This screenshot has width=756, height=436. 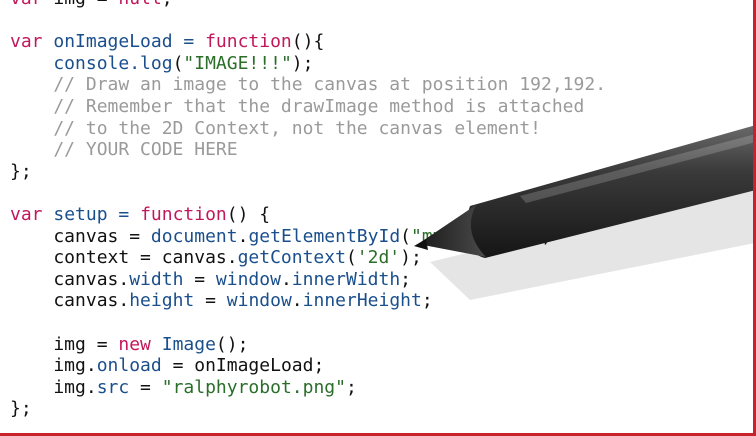 I want to click on code-token: new, so click(x=134, y=344).